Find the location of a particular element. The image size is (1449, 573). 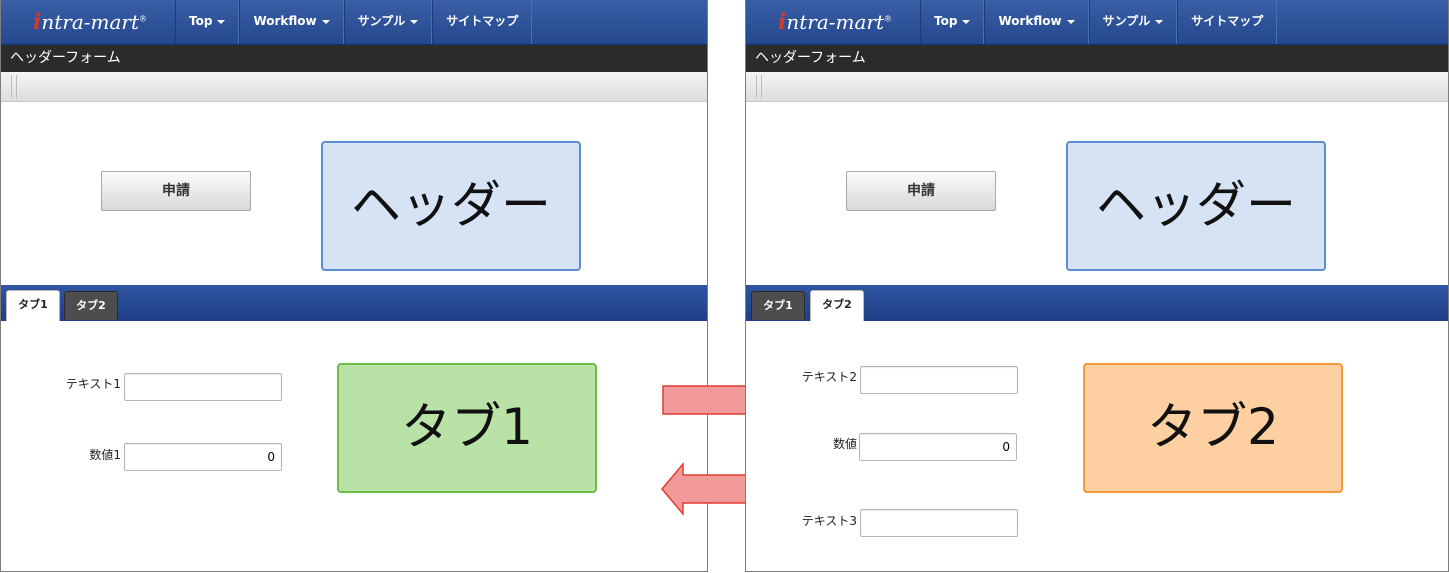

tab2-box: タブ2 is located at coordinates (1213, 428).